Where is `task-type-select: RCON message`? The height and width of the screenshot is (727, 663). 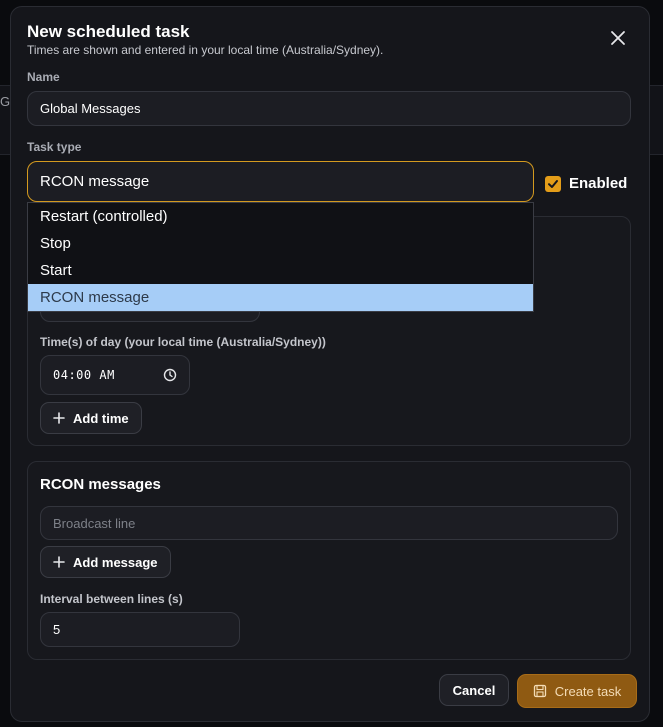 task-type-select: RCON message is located at coordinates (280, 181).